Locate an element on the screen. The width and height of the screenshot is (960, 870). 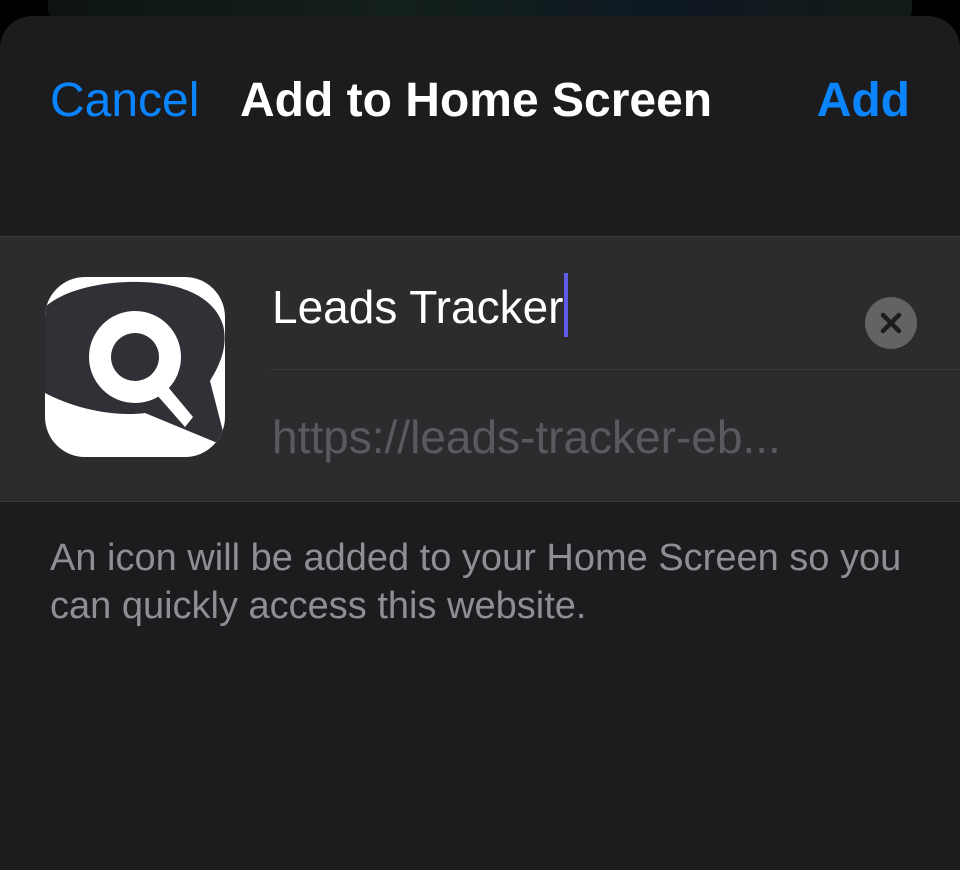
clear-text-button is located at coordinates (891, 323).